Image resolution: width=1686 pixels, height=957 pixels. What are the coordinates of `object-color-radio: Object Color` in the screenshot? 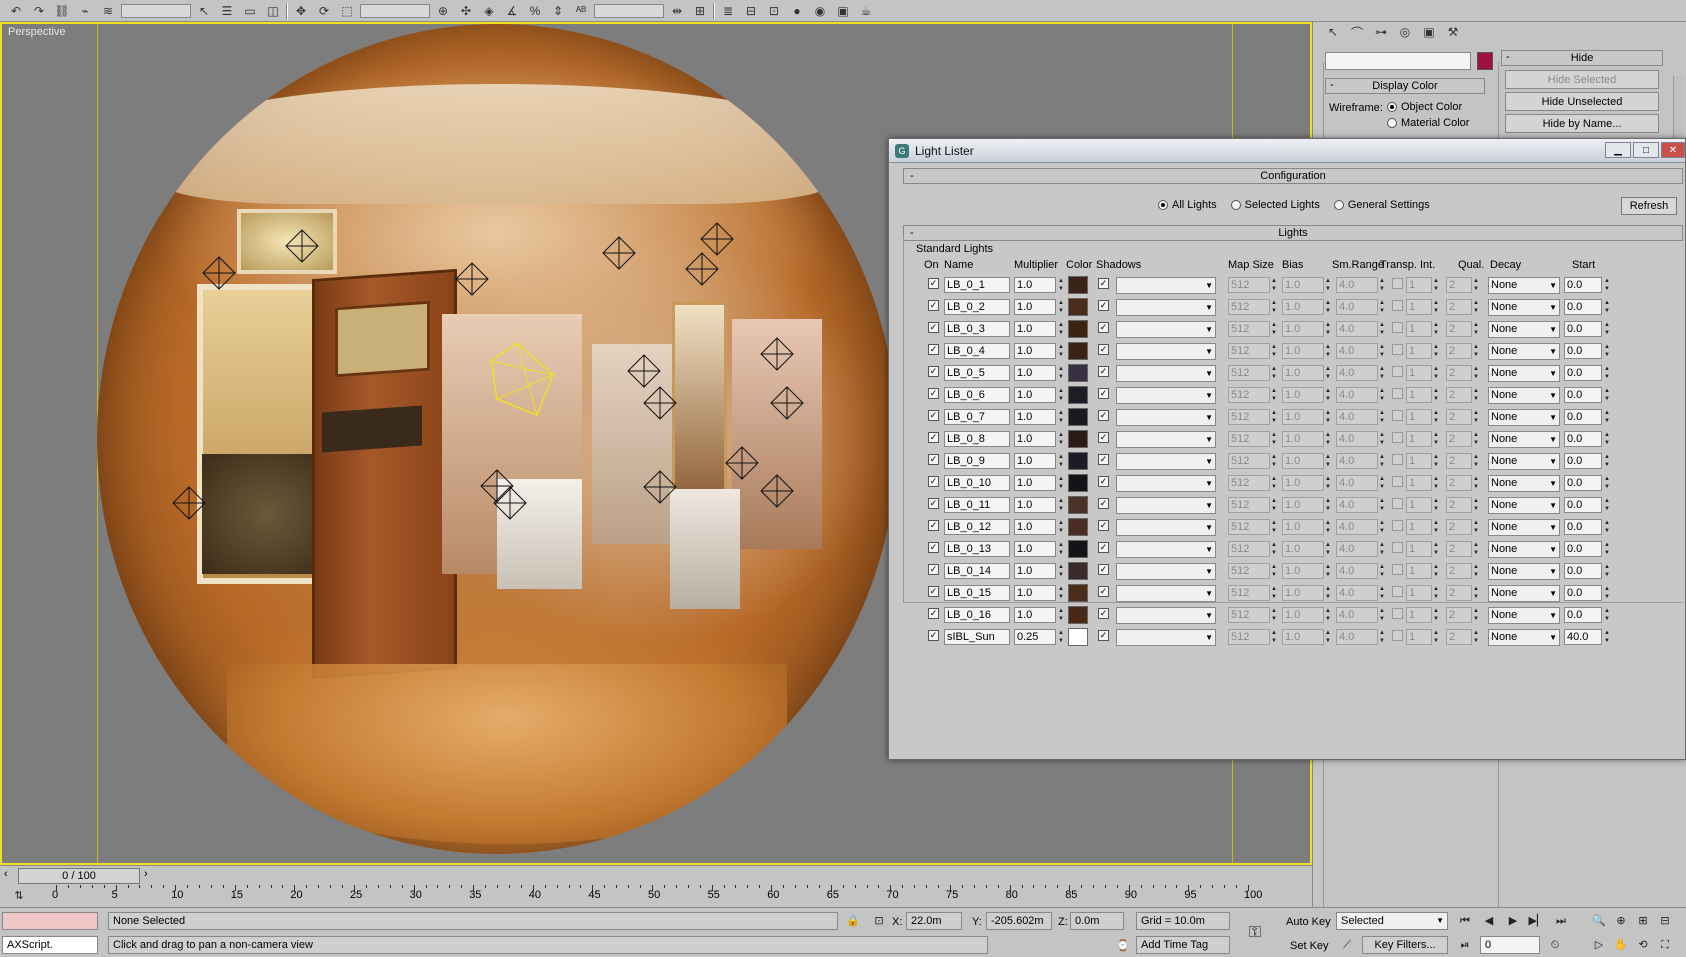 It's located at (1424, 107).